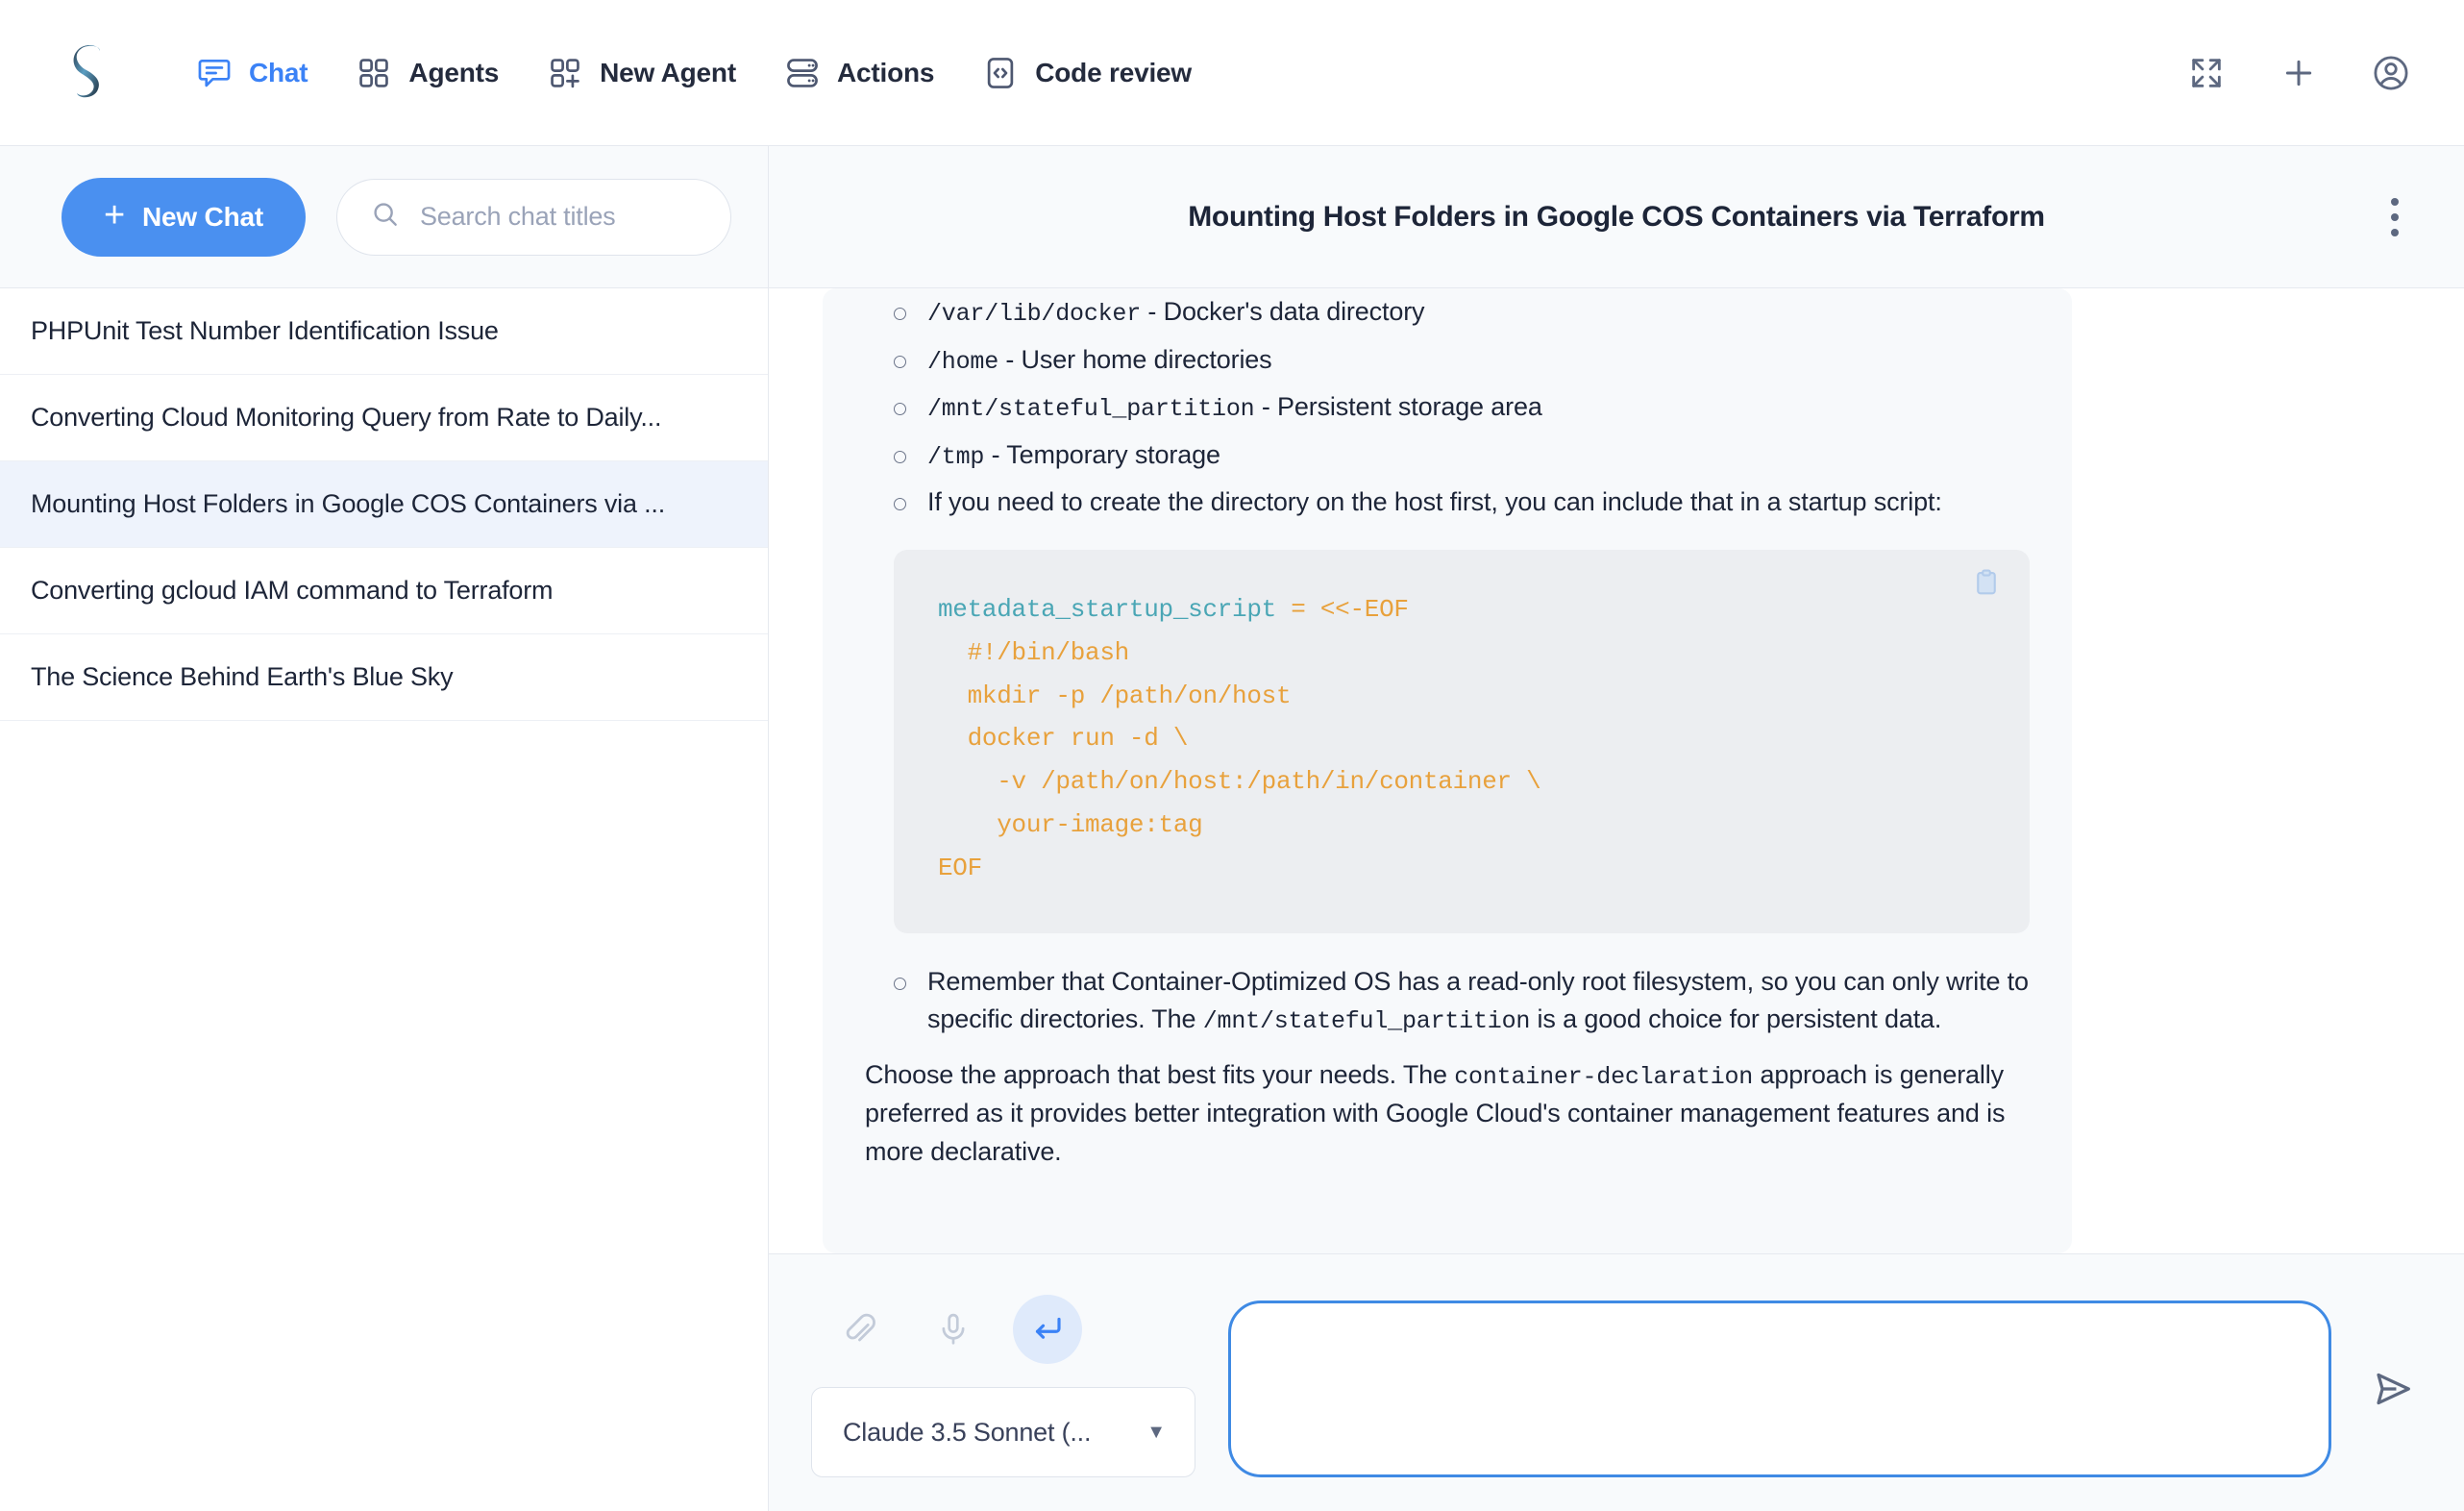  I want to click on new-chat-button: + New Chat, so click(184, 217).